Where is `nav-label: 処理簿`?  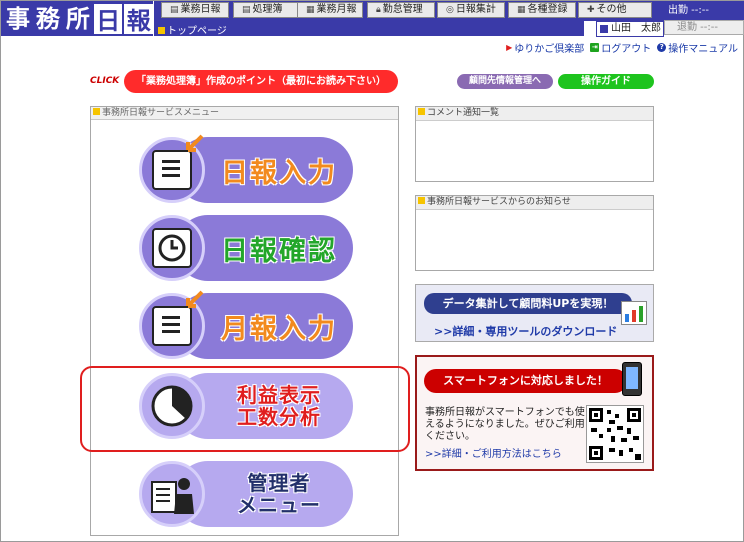
nav-label: 処理簿 is located at coordinates (267, 9).